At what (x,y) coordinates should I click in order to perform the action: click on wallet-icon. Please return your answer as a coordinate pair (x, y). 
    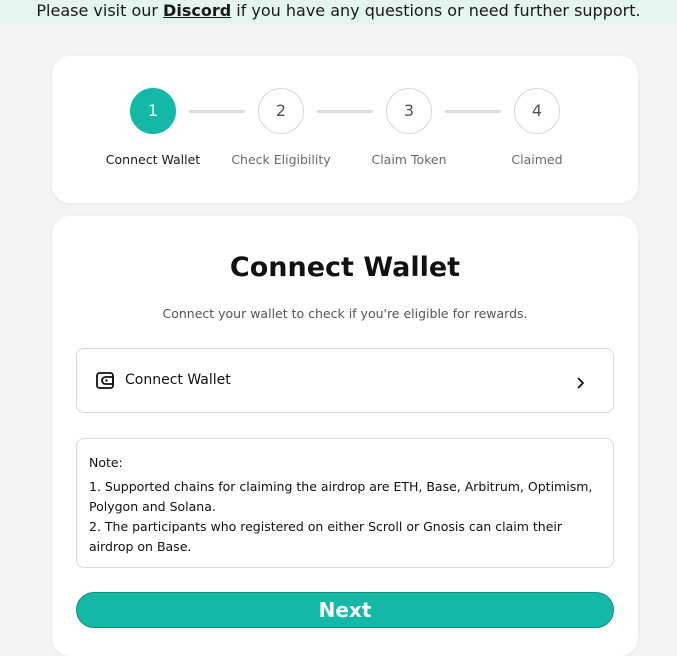
    Looking at the image, I should click on (105, 382).